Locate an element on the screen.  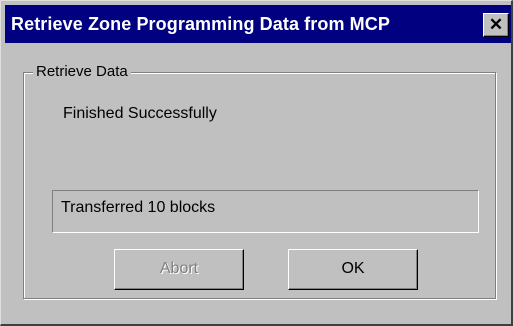
close-icon: ✕ is located at coordinates (496, 24).